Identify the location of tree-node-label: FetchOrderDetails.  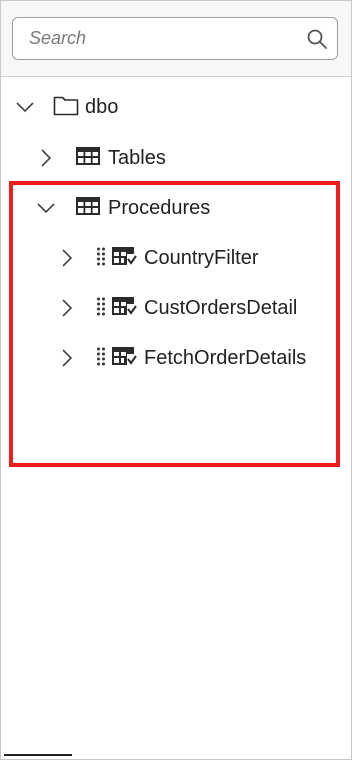
(225, 357).